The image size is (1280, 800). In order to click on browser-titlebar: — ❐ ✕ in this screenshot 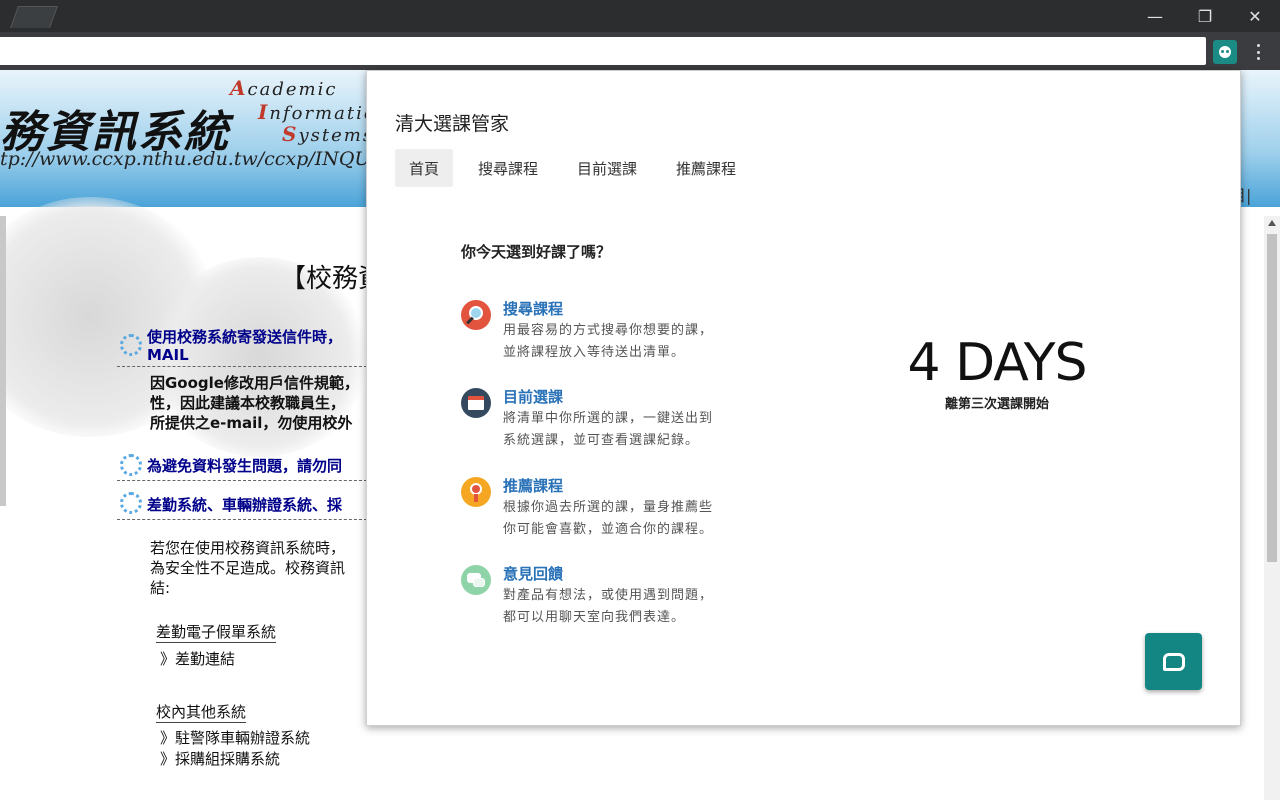, I will do `click(640, 16)`.